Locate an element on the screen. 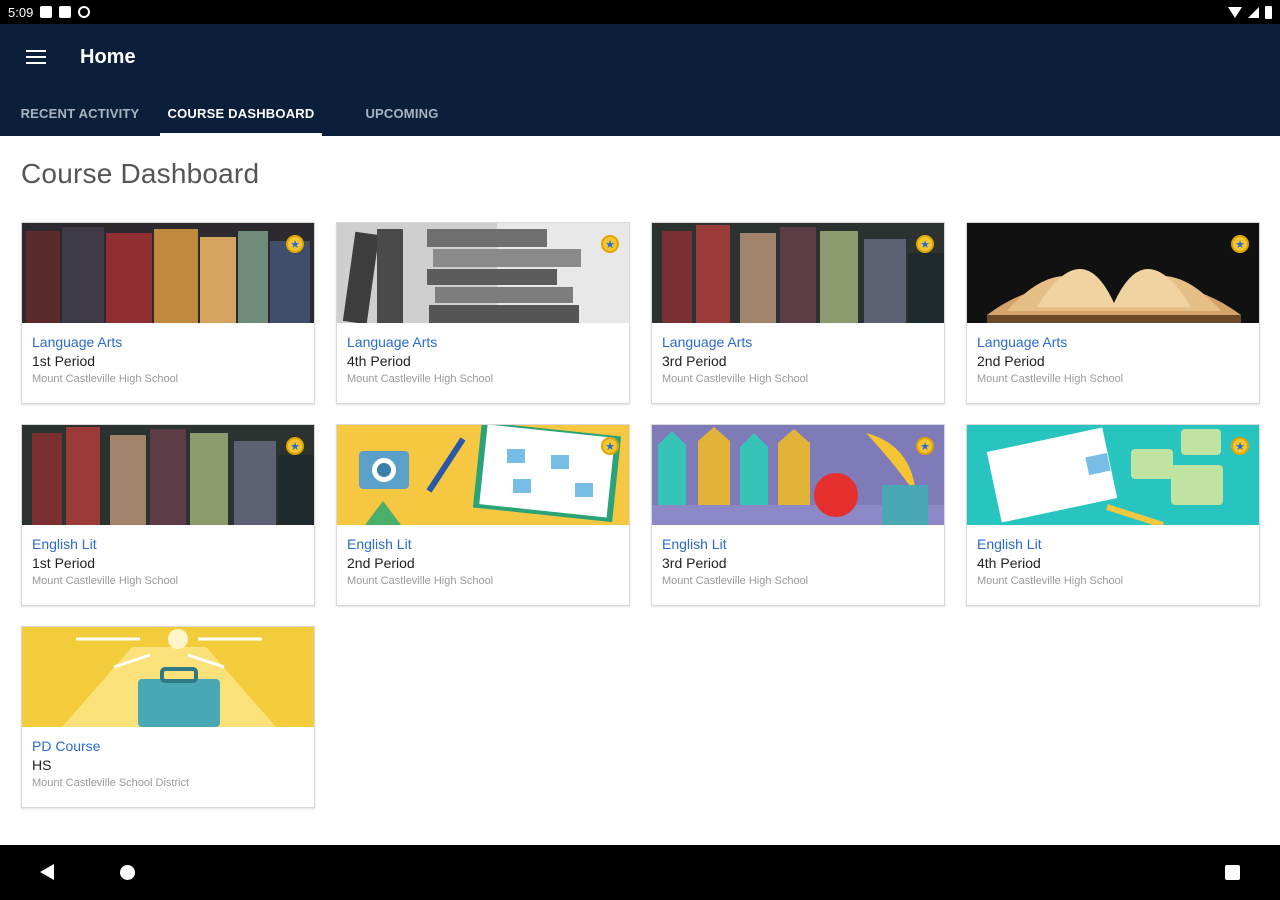 This screenshot has height=900, width=1280. status-bar: 5:09 is located at coordinates (640, 12).